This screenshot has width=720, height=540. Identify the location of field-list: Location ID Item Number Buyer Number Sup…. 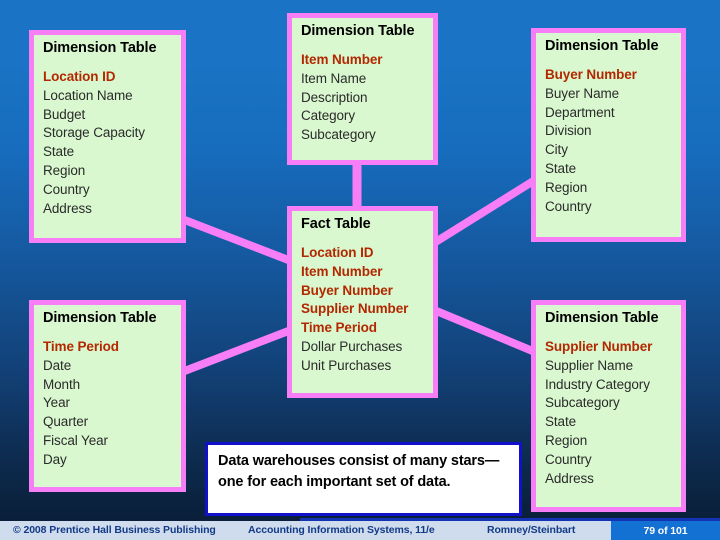
(367, 310).